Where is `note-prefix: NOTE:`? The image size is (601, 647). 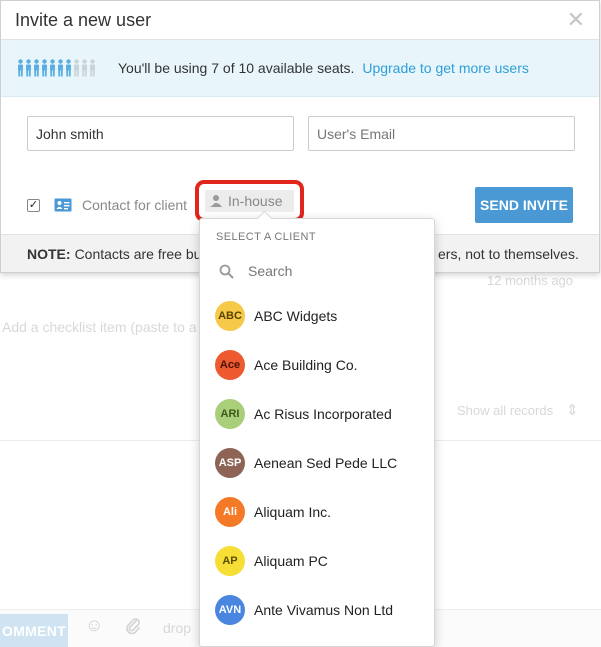
note-prefix: NOTE: is located at coordinates (49, 253).